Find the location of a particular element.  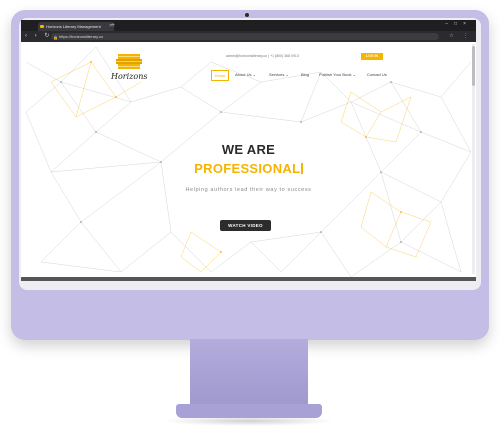

nav-home: Home is located at coordinates (220, 75).